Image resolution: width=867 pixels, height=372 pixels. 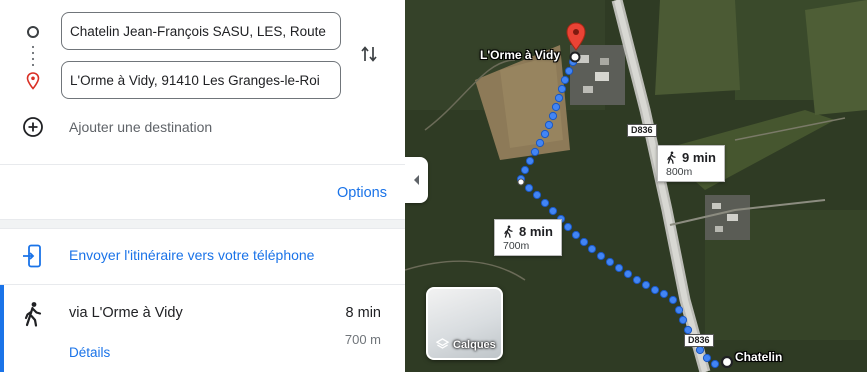 What do you see at coordinates (362, 339) in the screenshot?
I see `route-distance: 700 m` at bounding box center [362, 339].